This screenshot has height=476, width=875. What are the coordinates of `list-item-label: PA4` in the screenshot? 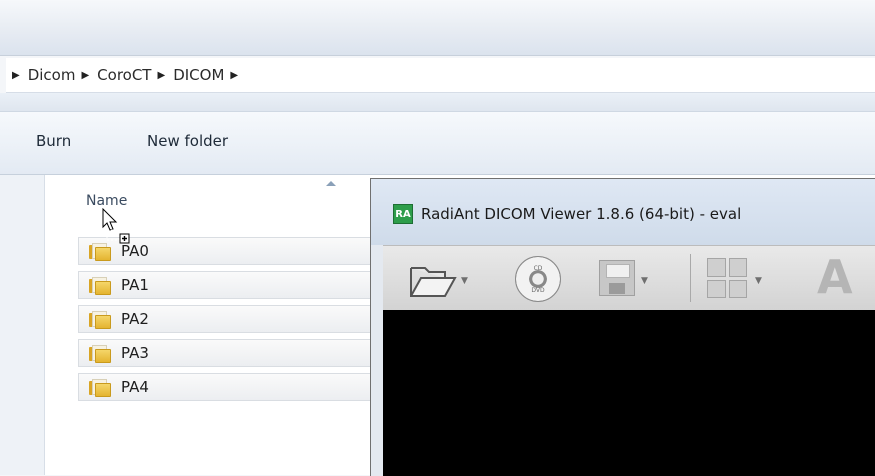 It's located at (135, 387).